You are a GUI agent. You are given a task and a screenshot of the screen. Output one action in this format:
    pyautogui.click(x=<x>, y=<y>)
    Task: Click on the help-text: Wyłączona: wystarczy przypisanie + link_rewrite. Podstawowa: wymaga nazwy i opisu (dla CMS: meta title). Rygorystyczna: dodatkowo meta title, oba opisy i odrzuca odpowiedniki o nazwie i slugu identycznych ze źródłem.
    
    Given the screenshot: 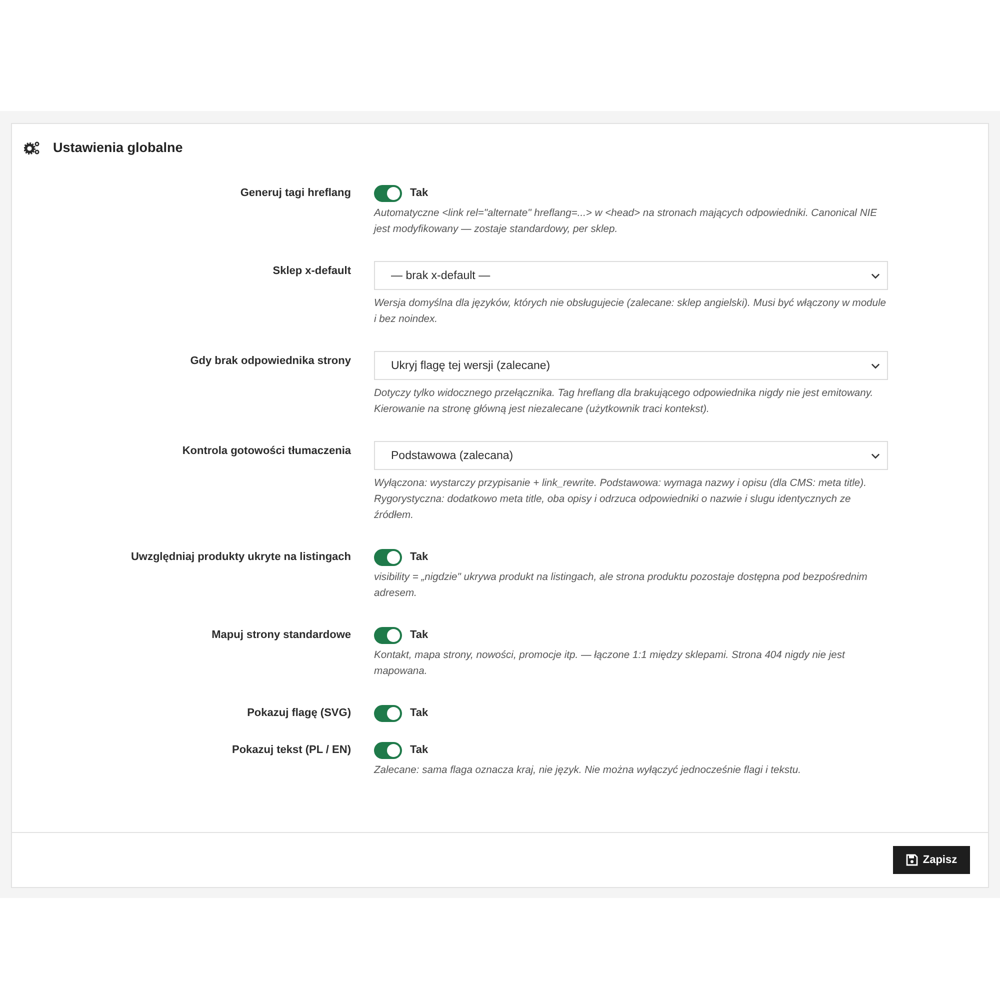 What is the action you would take?
    pyautogui.click(x=621, y=500)
    